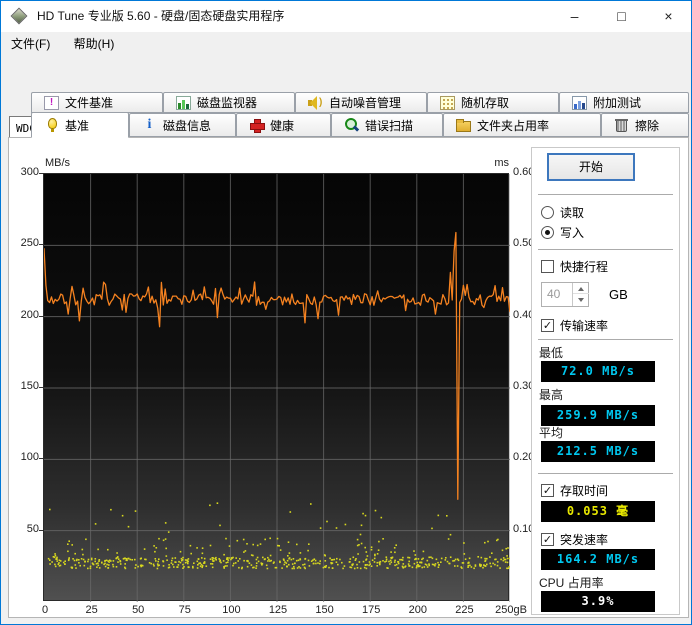  Describe the element at coordinates (668, 16) in the screenshot. I see `close-button: ×` at that location.